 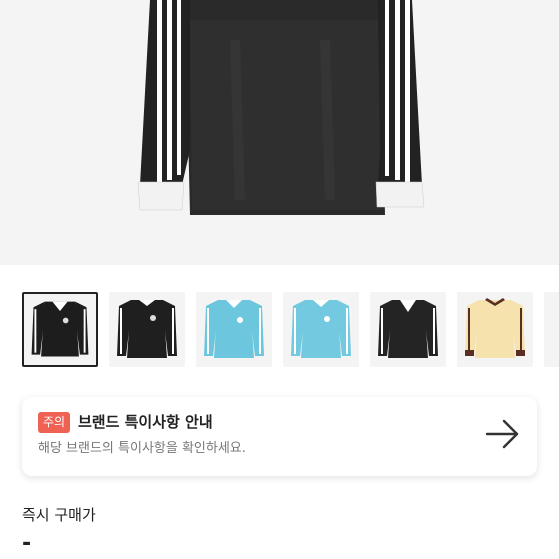 What do you see at coordinates (279, 436) in the screenshot?
I see `brand-notice-card: 주의 브랜드 특이사항 안내 해당 브랜드의 특이사항을 확인하세요.` at bounding box center [279, 436].